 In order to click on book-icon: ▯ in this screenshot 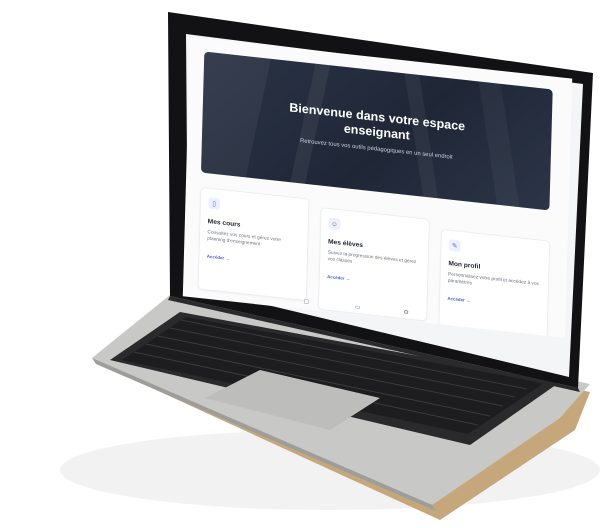, I will do `click(214, 203)`.